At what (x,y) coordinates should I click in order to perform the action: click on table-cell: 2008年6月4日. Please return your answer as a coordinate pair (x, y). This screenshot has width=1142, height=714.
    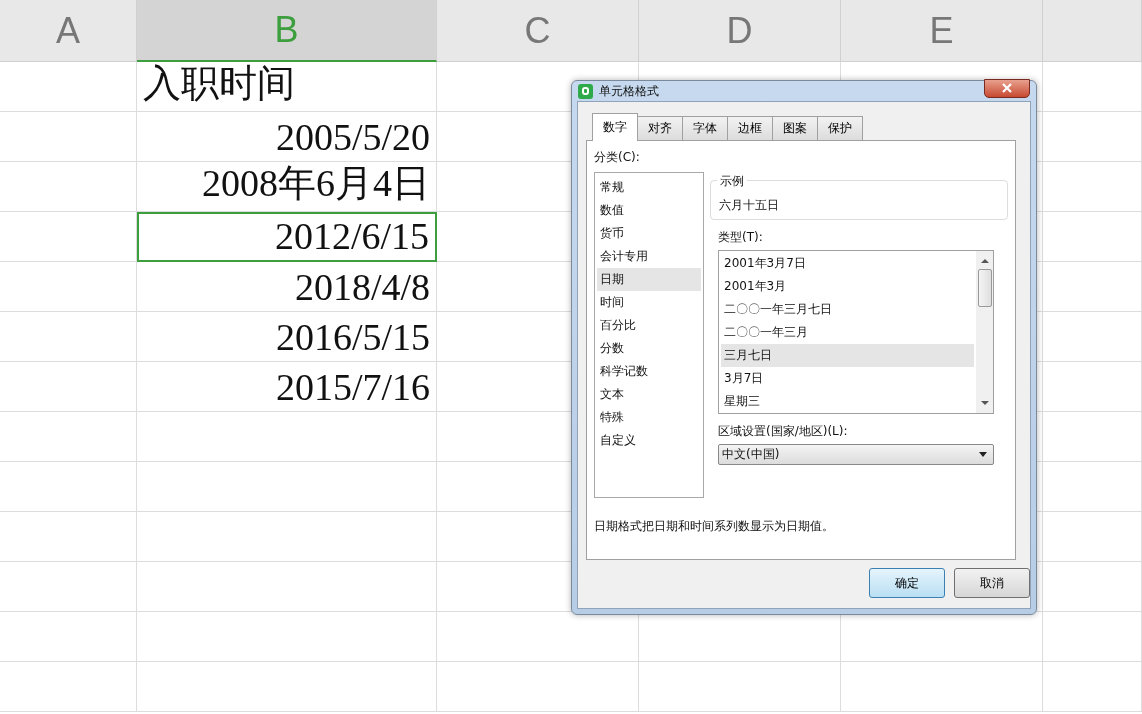
    Looking at the image, I should click on (287, 187).